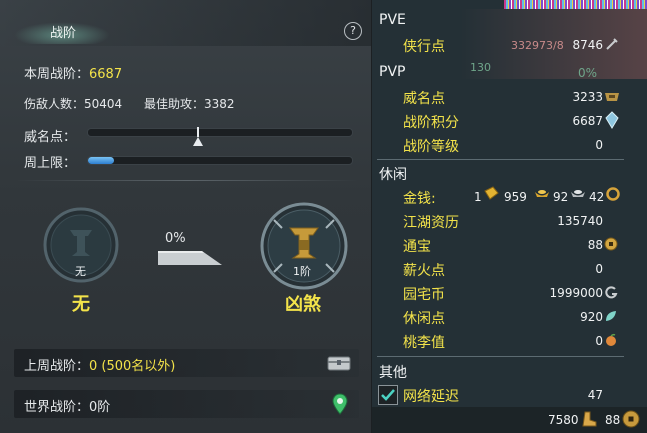 The width and height of the screenshot is (647, 433). What do you see at coordinates (198, 137) in the screenshot?
I see `prestige-slider-thumb` at bounding box center [198, 137].